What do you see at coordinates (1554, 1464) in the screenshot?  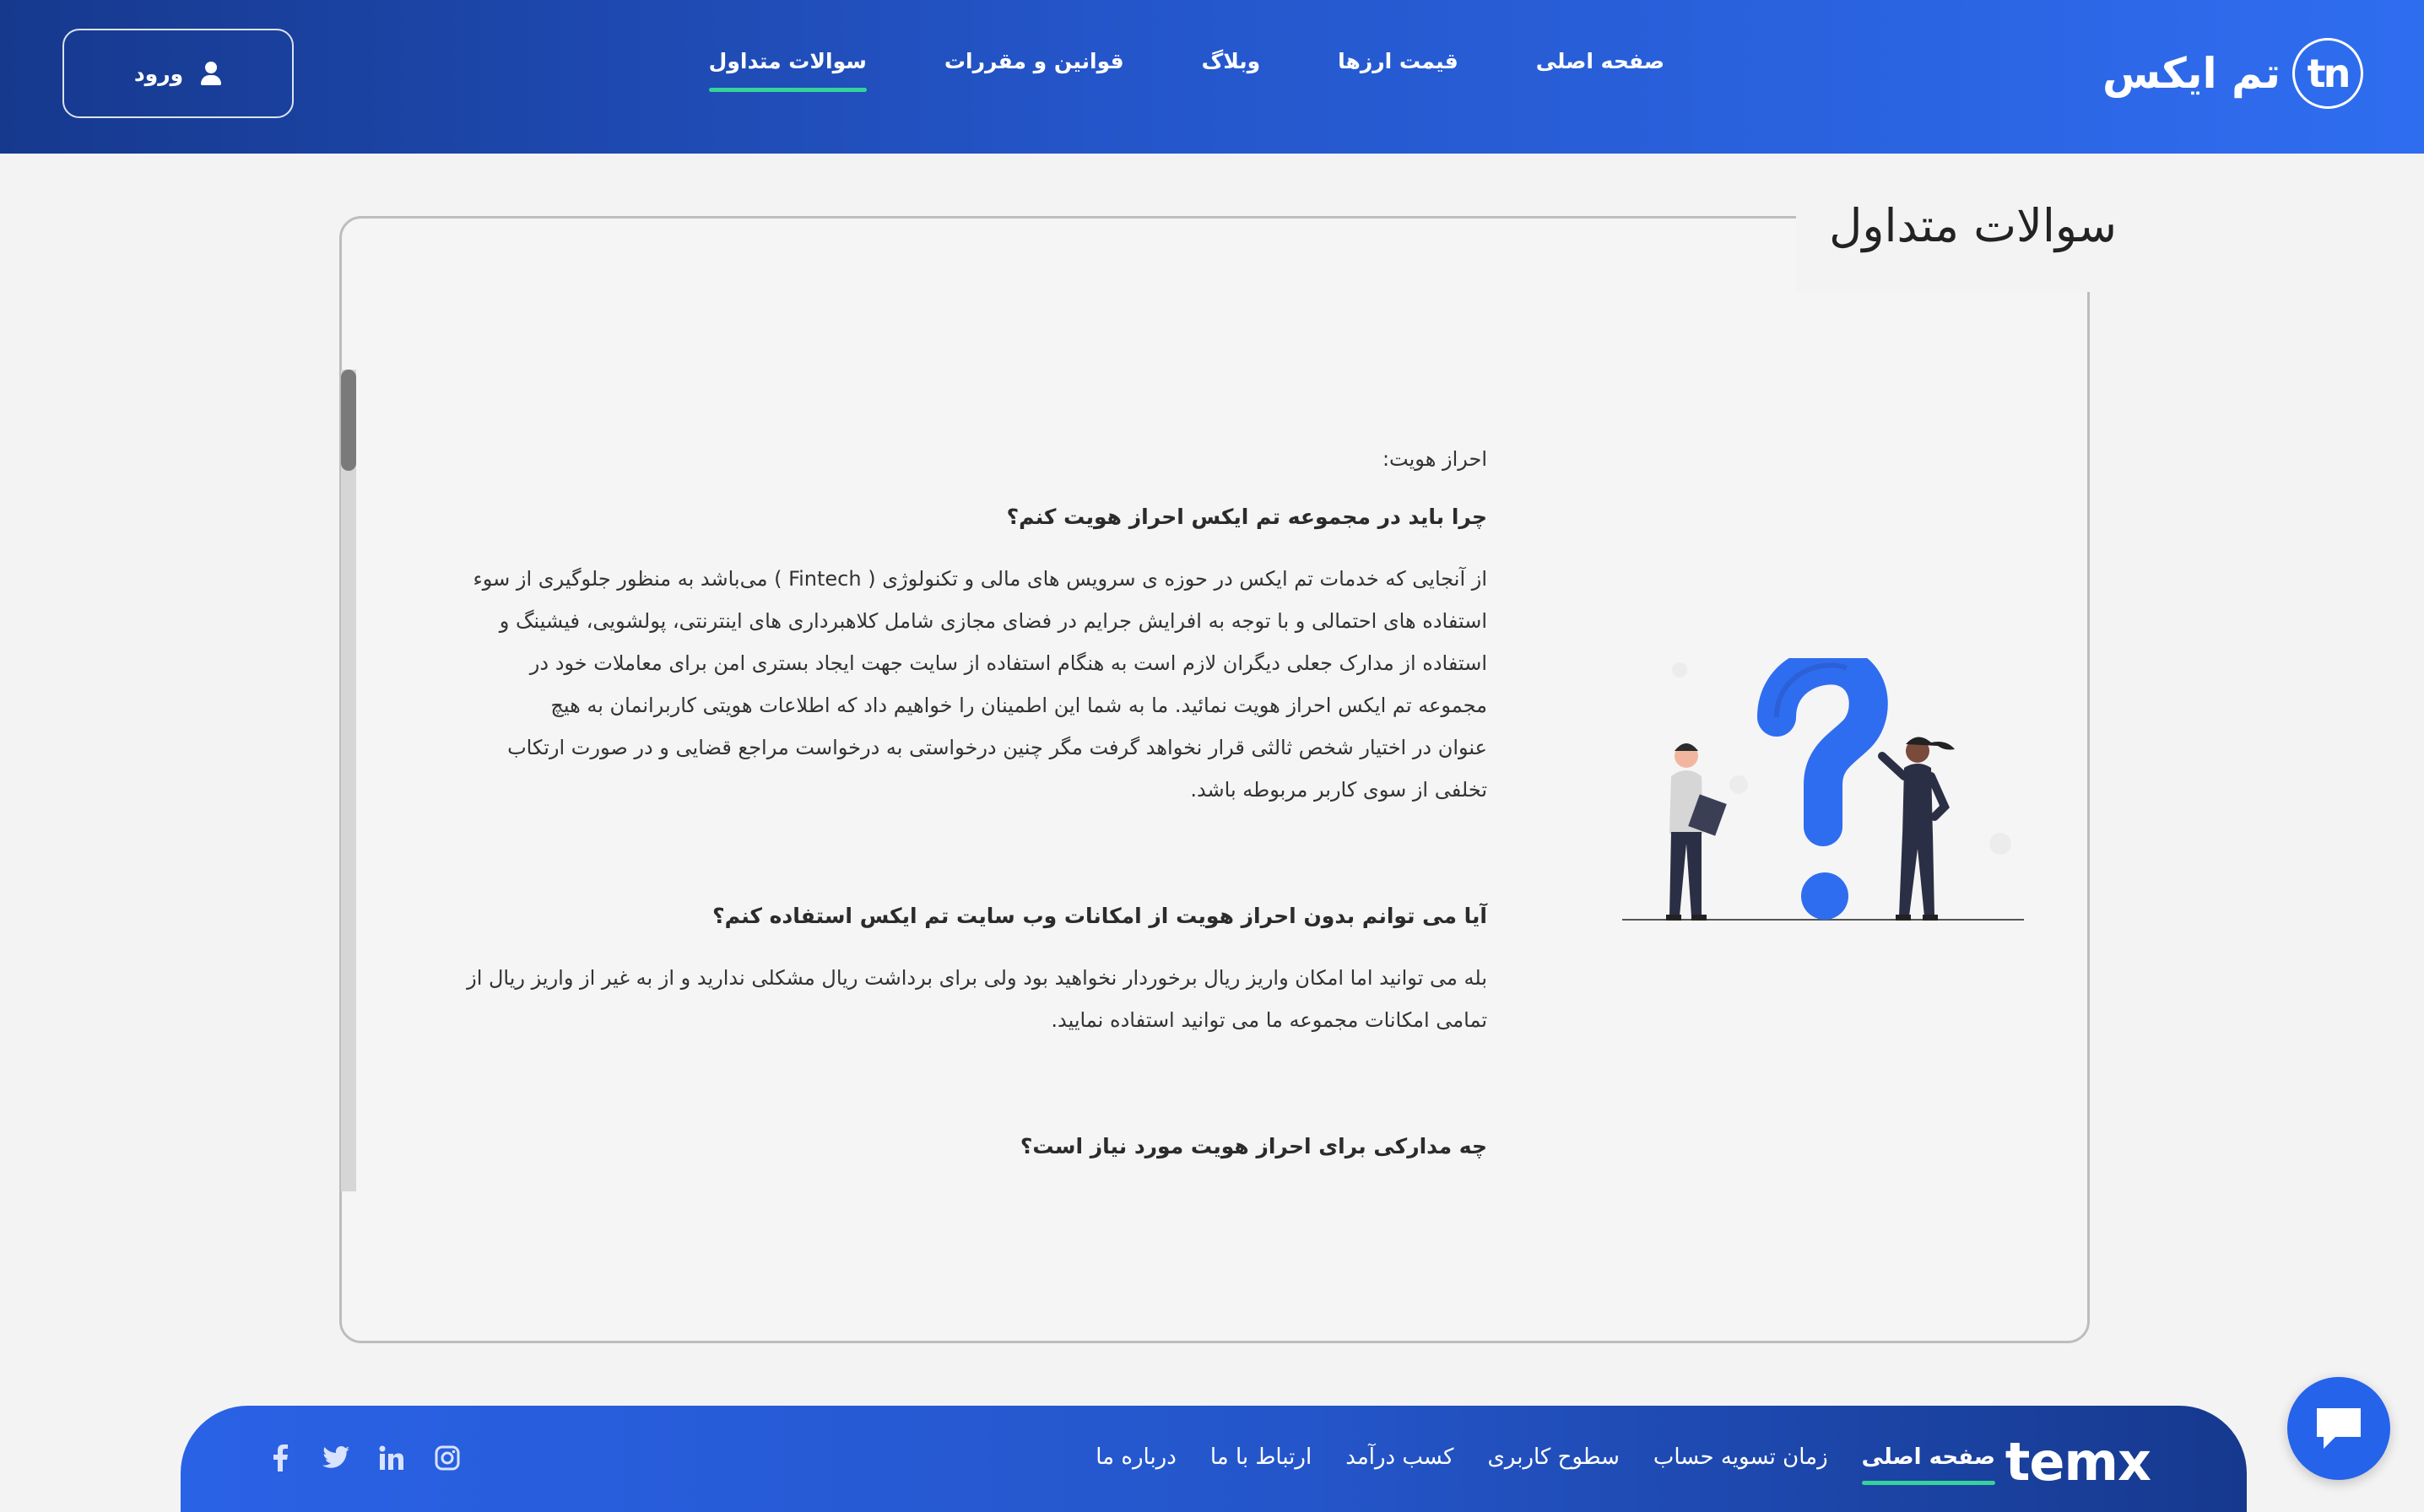 I see `footer-user-levels: سطوح کاربری` at bounding box center [1554, 1464].